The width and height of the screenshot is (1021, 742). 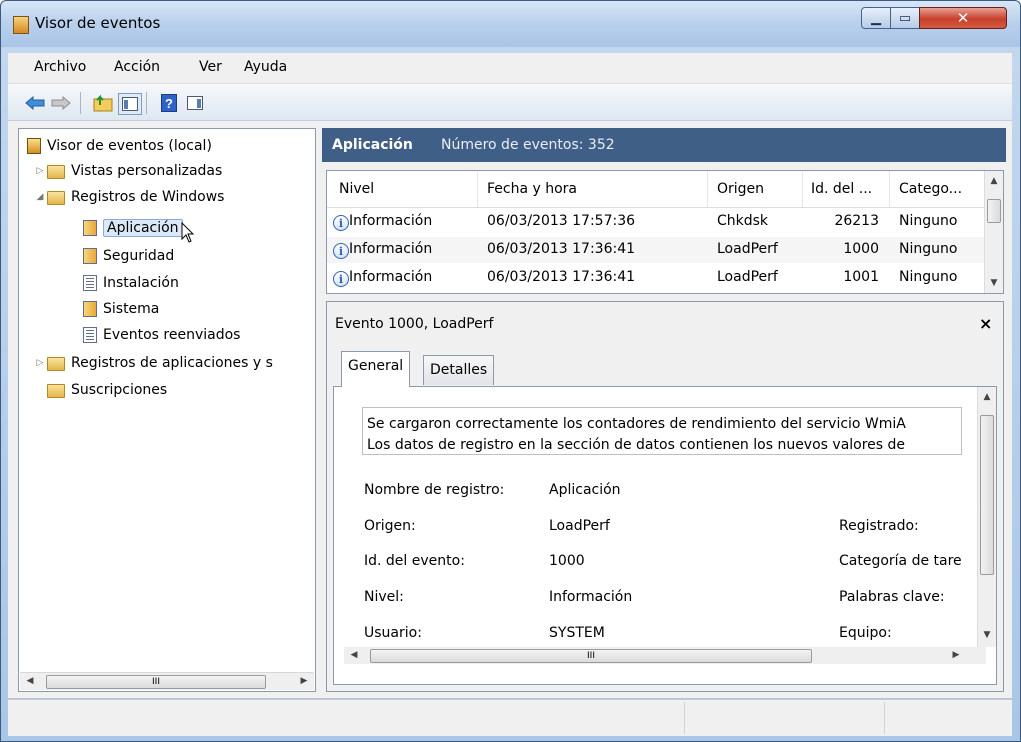 I want to click on field-value: Aplicación, so click(x=585, y=490).